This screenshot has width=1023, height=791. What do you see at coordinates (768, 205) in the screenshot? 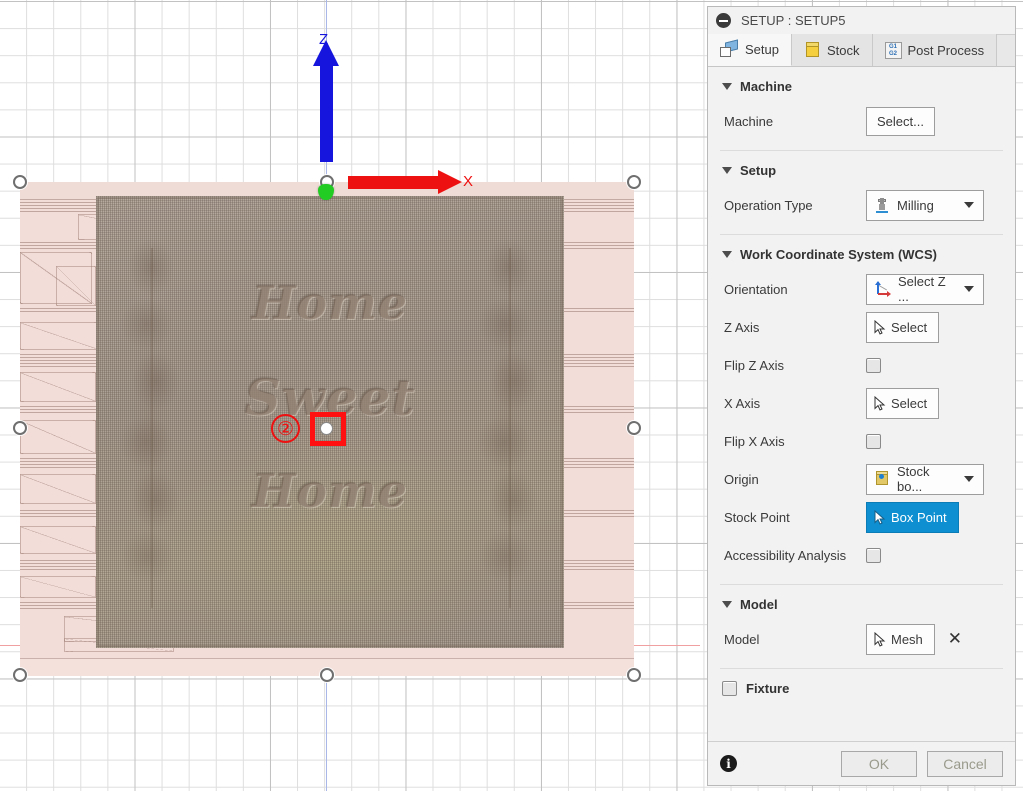
I see `label-operation-type: Operation Type` at bounding box center [768, 205].